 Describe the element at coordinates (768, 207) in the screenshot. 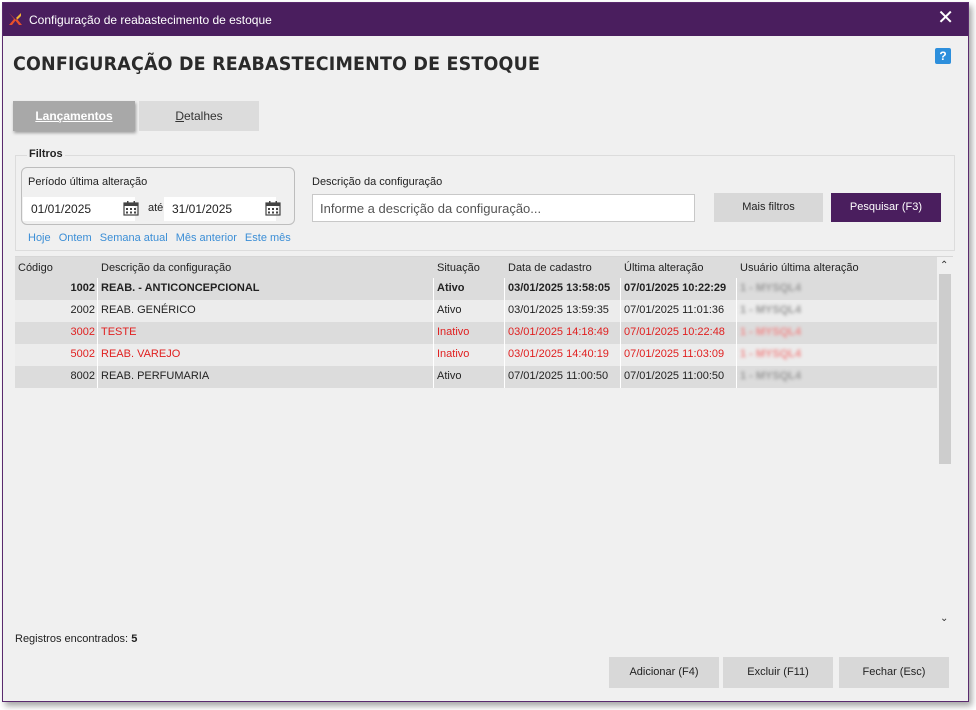

I see `more-filters-button: Mais filtros` at that location.